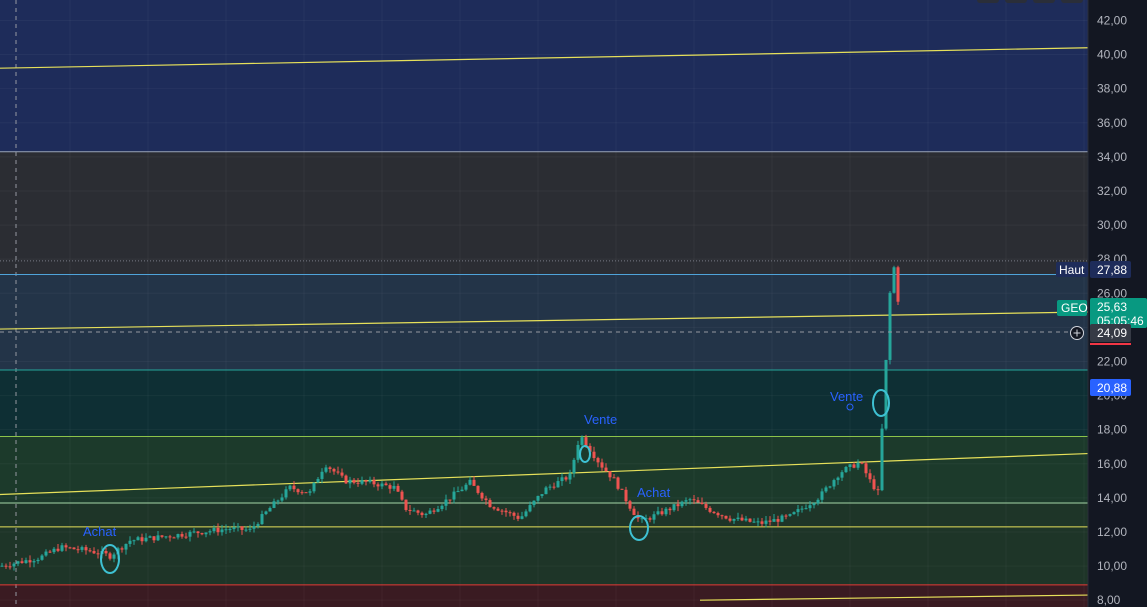 The width and height of the screenshot is (1147, 607). I want to click on symbol-tag: GEO, so click(1074, 308).